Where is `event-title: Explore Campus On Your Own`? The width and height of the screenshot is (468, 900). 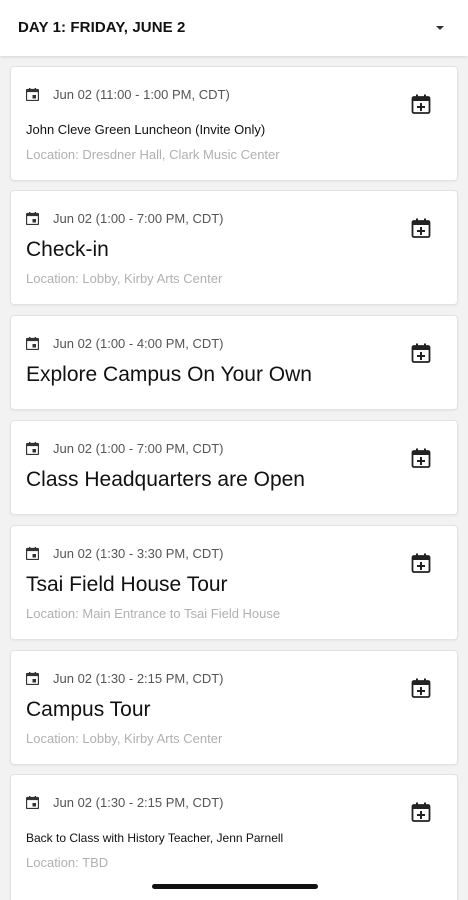
event-title: Explore Campus On Your Own is located at coordinates (169, 374).